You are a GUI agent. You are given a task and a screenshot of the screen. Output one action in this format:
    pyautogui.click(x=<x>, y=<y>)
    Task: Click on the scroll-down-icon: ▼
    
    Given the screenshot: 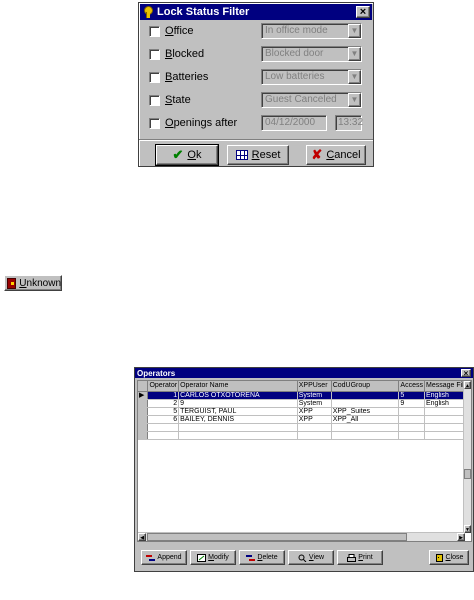 What is the action you would take?
    pyautogui.click(x=467, y=529)
    